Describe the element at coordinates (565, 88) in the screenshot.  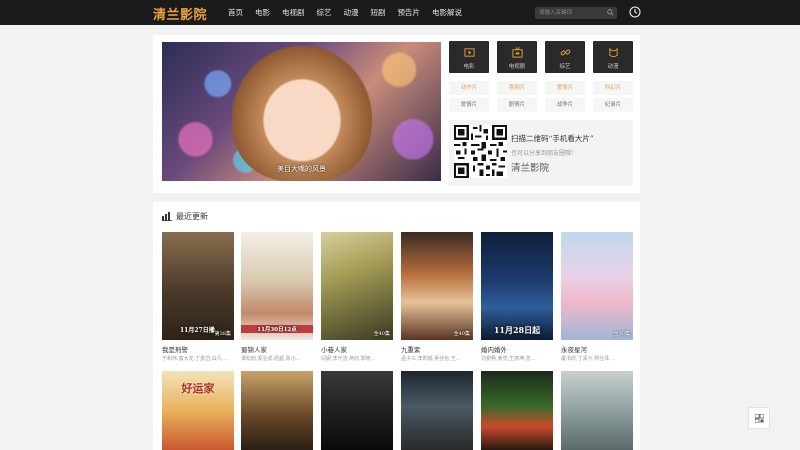
I see `subcategory-romance: 爱情片` at that location.